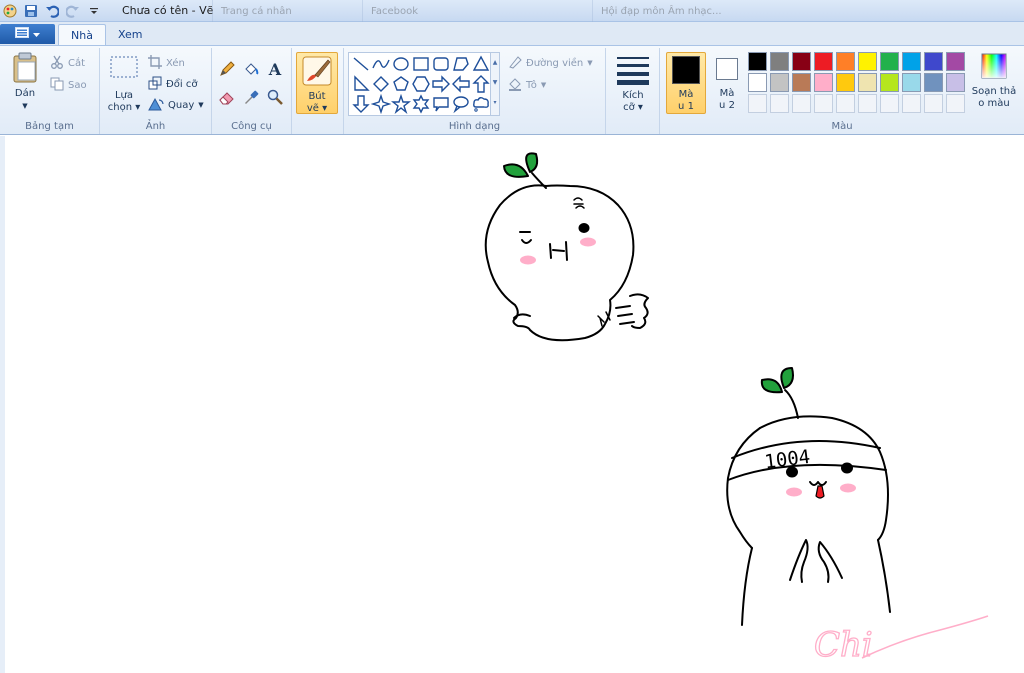  What do you see at coordinates (461, 104) in the screenshot?
I see `oval-callout-shape-icon` at bounding box center [461, 104].